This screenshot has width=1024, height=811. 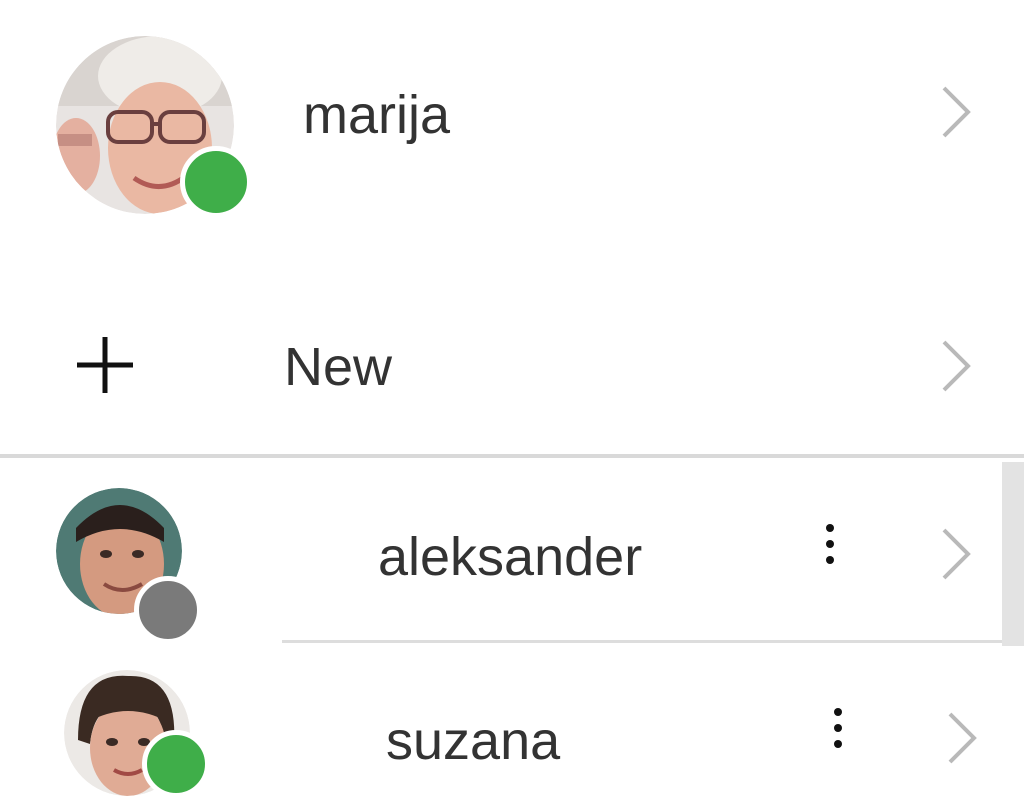 I want to click on avatar-marija, so click(x=154, y=127).